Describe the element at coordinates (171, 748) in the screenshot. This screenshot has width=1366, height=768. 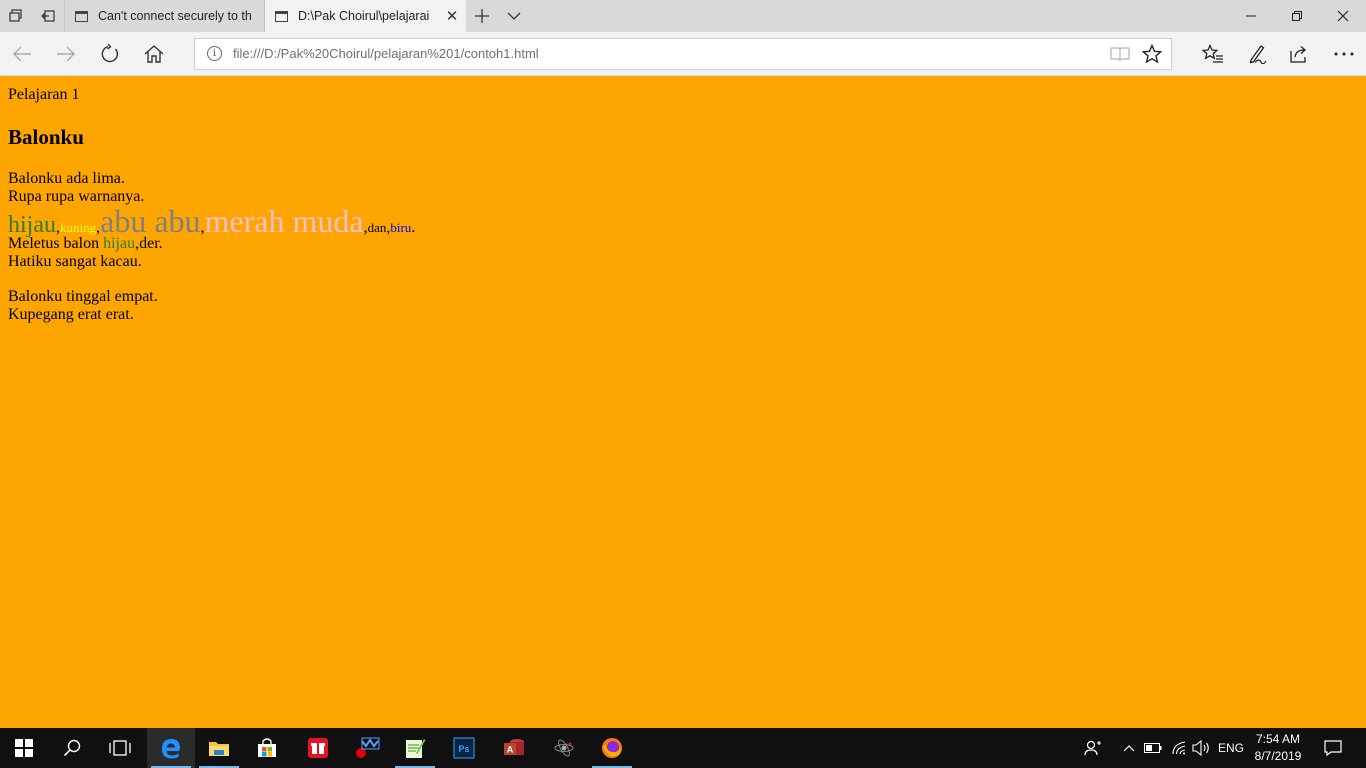
I see `edge-browser-icon` at that location.